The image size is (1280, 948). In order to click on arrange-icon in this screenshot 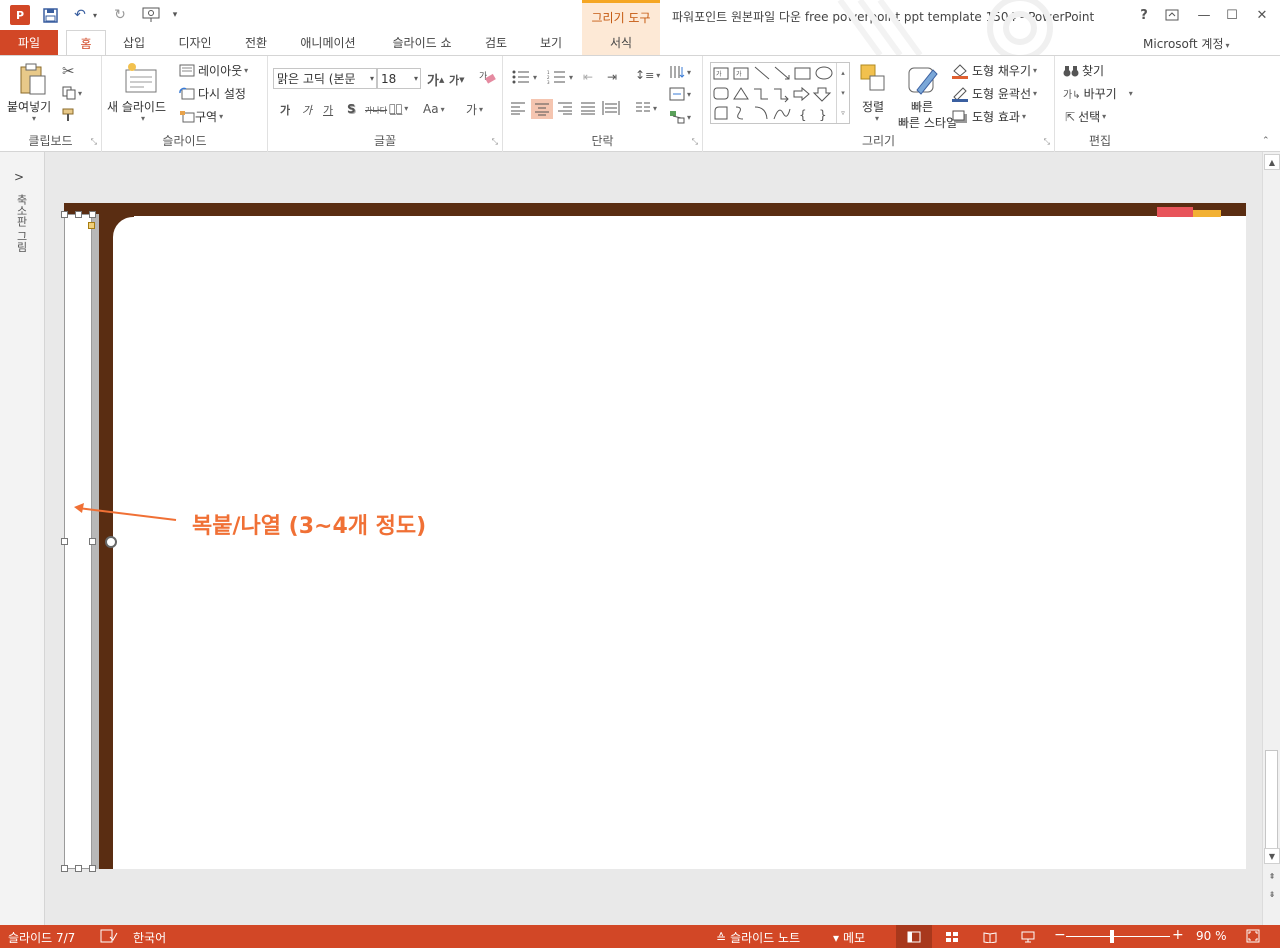, I will do `click(874, 80)`.